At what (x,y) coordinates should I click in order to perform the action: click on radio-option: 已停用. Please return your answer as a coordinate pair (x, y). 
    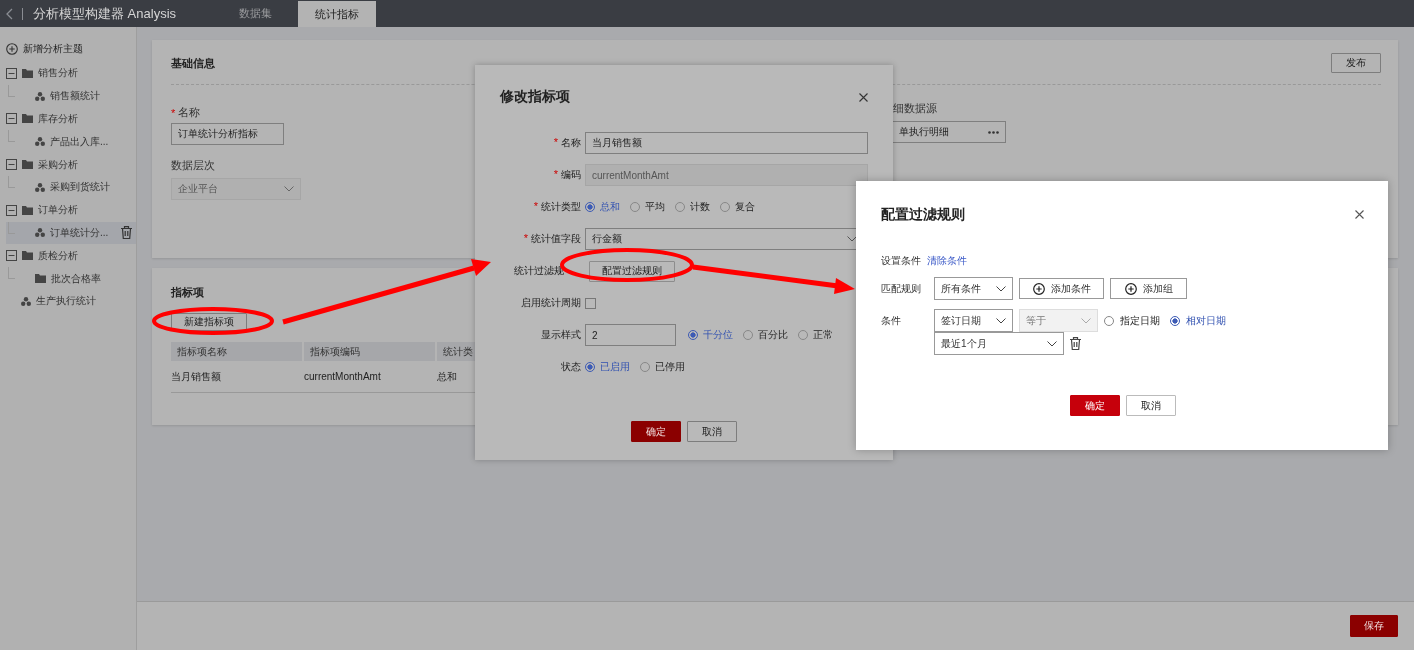
    Looking at the image, I should click on (662, 367).